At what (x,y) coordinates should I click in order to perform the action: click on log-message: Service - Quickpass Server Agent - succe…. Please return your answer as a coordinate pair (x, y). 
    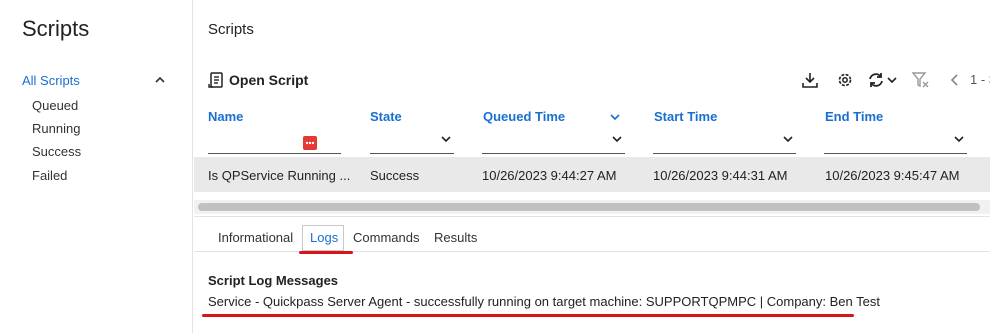
    Looking at the image, I should click on (544, 301).